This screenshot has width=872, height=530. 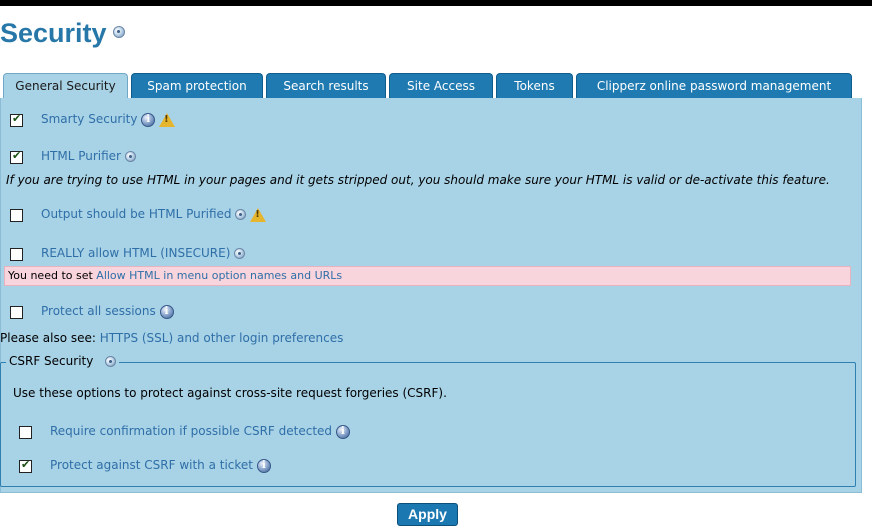 I want to click on html-purifier-checkbox, so click(x=16, y=156).